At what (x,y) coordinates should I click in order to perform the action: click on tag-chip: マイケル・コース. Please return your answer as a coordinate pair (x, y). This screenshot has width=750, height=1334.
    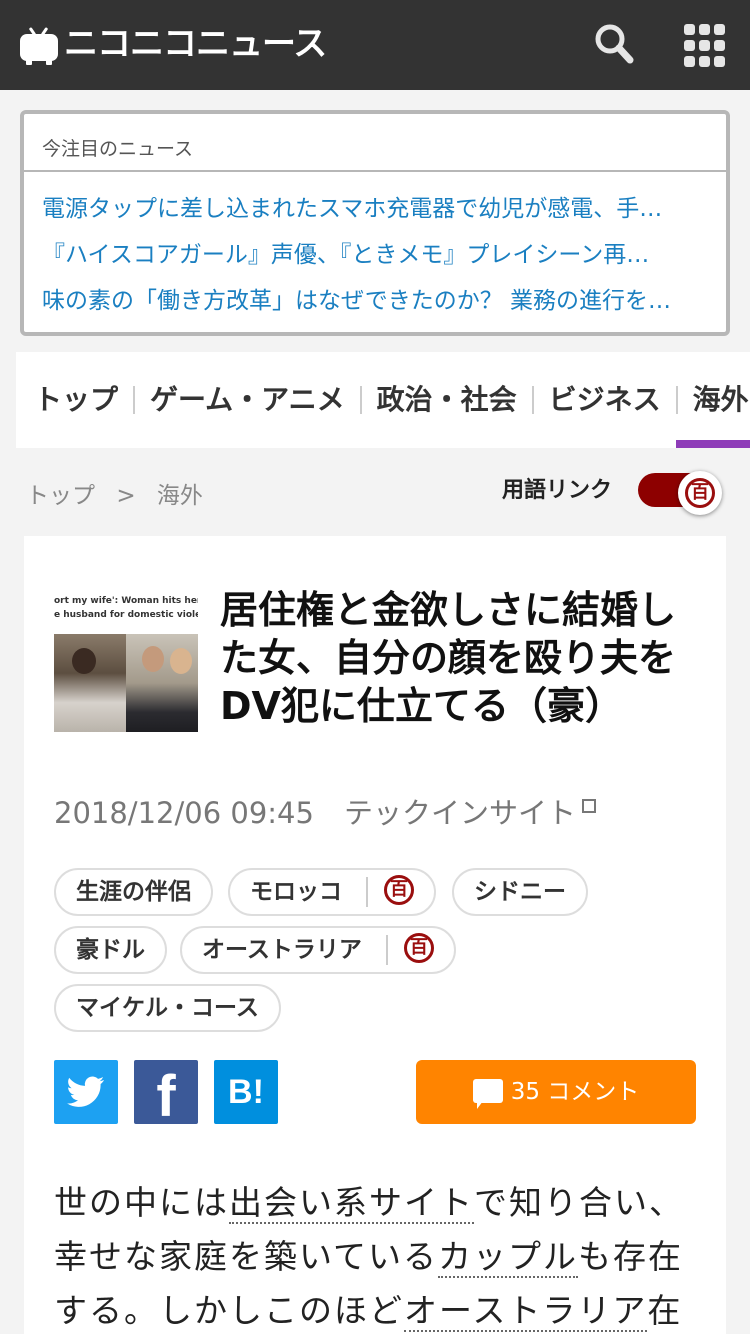
    Looking at the image, I should click on (167, 1008).